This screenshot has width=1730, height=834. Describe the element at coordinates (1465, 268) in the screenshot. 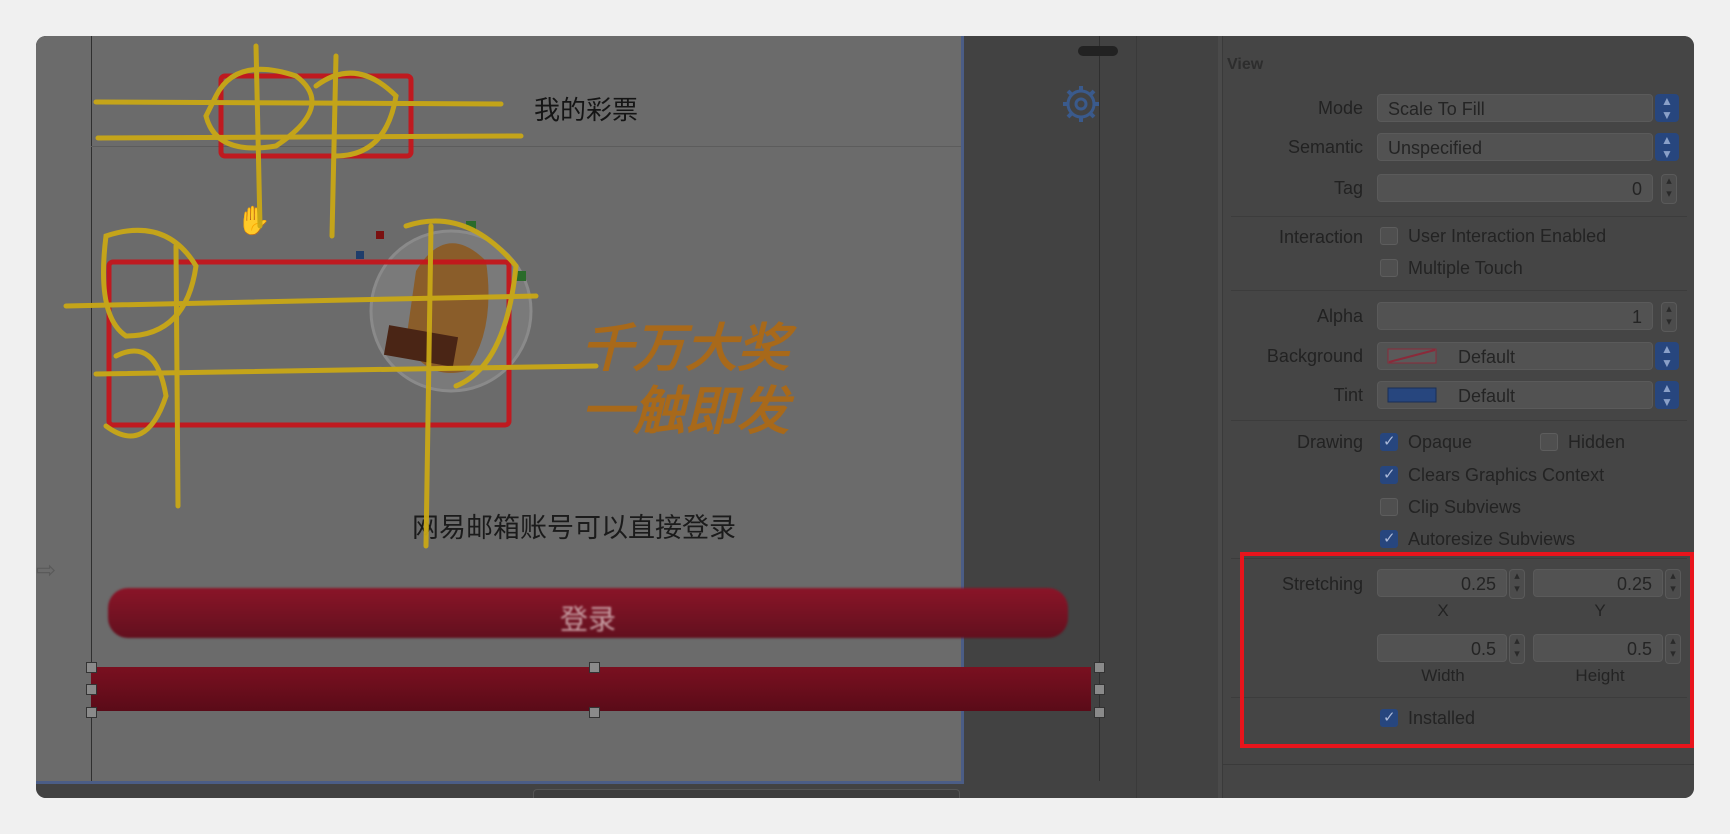

I see `multiple-touch-label: Multiple Touch` at that location.